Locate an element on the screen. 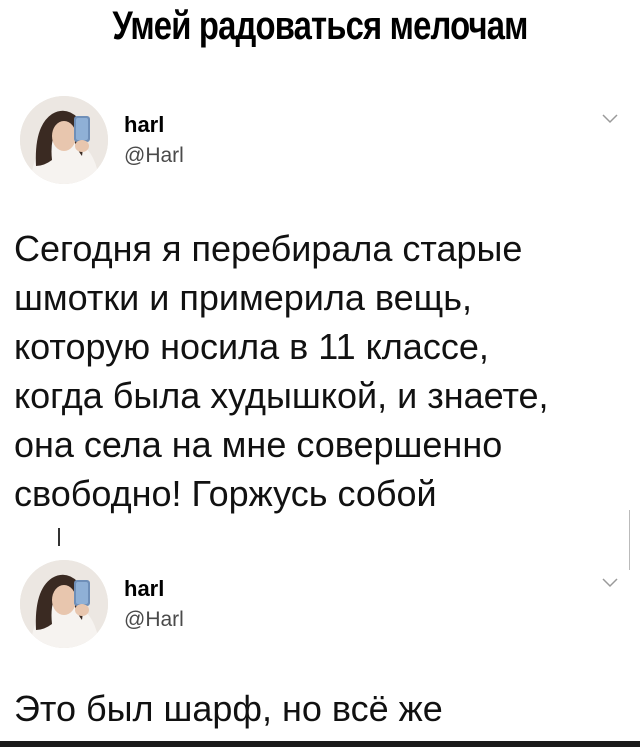 The width and height of the screenshot is (640, 747). tweet-2-header: harl @Harl is located at coordinates (320, 610).